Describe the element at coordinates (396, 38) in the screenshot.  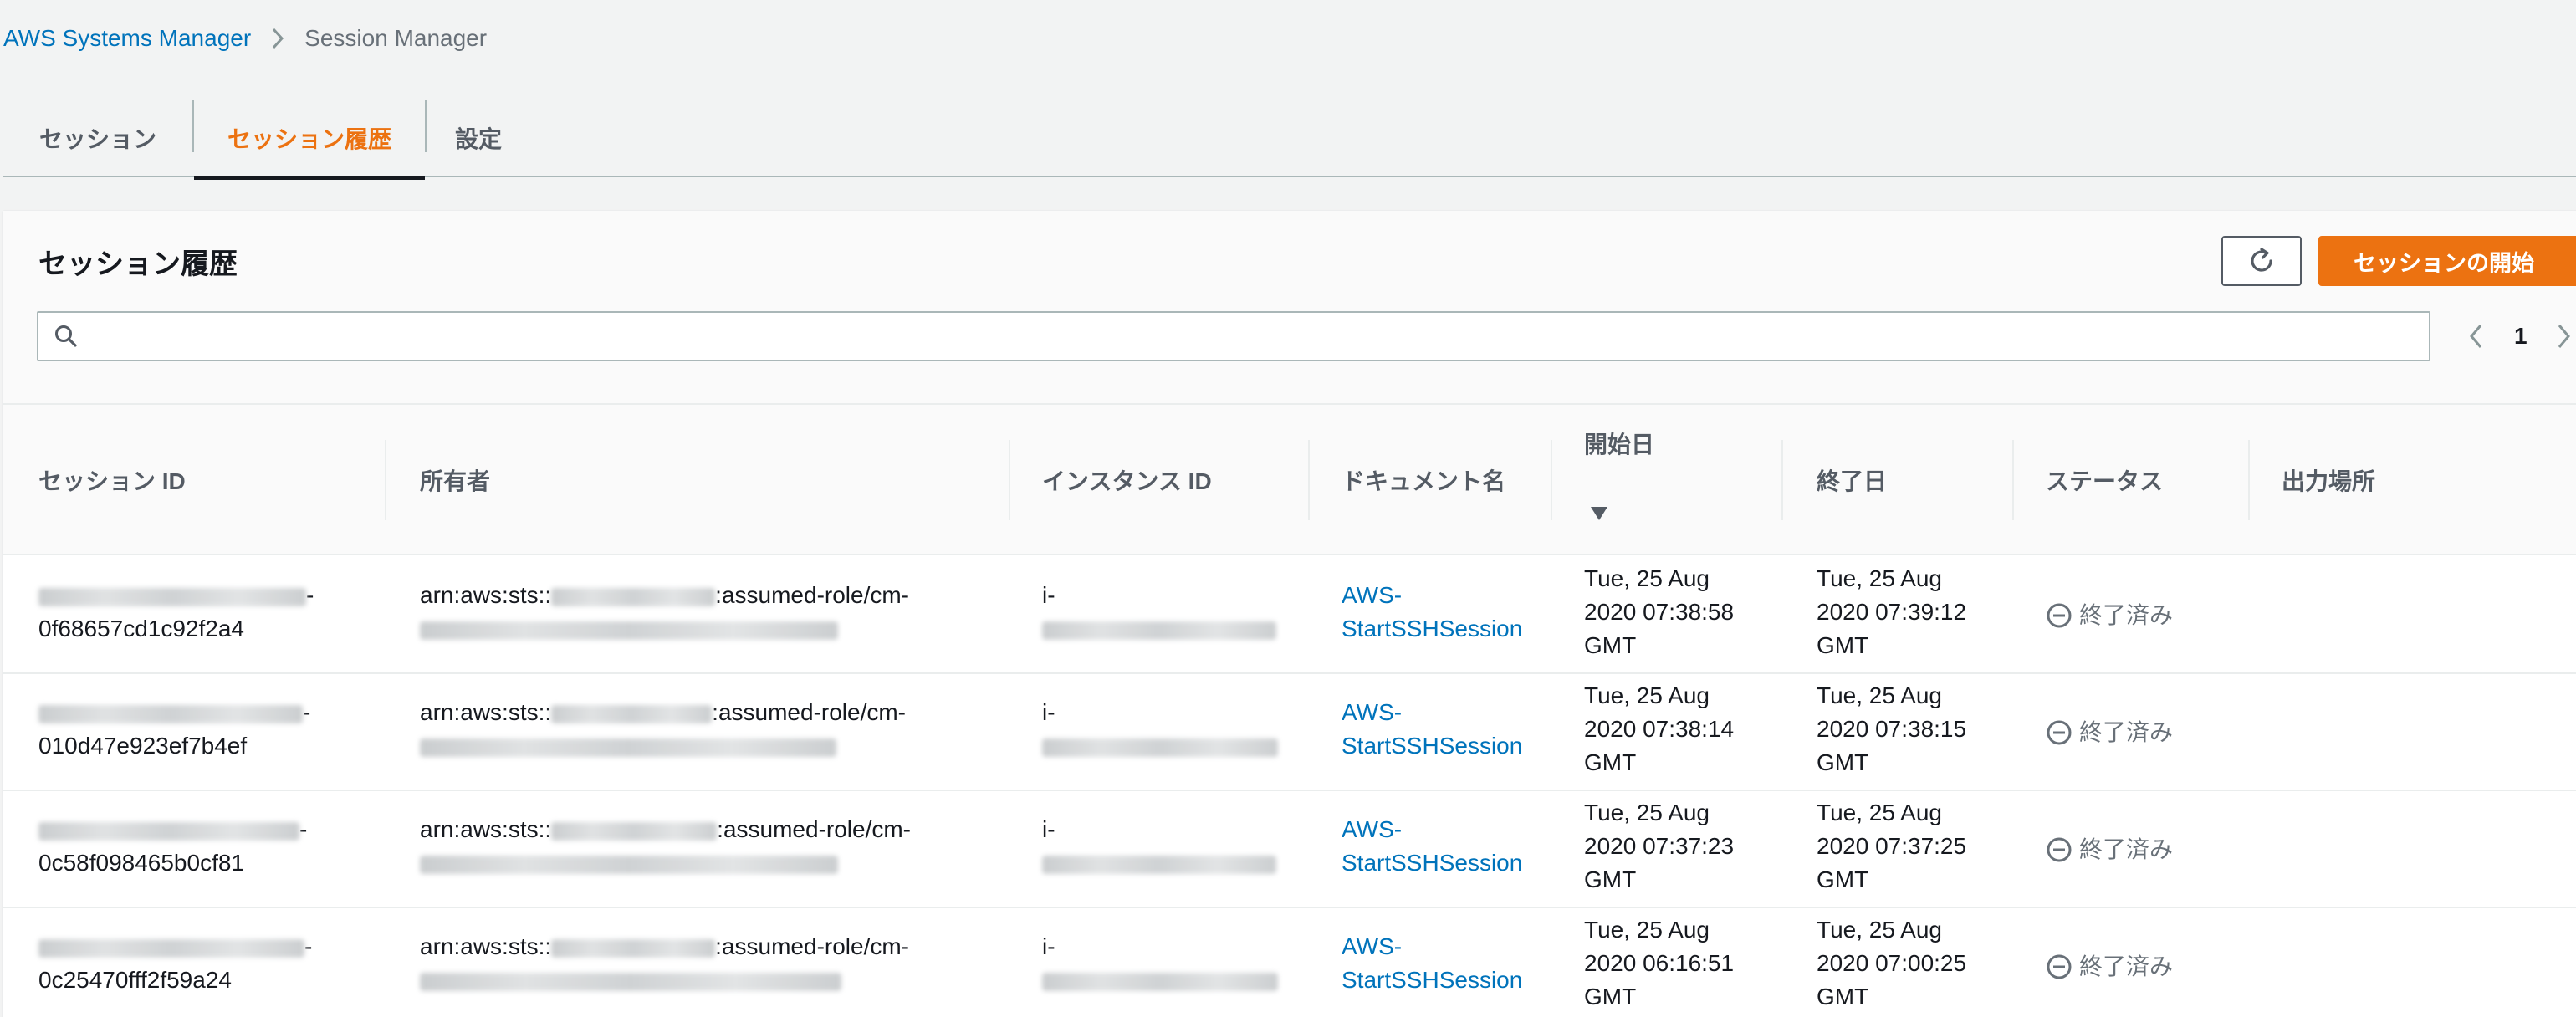
I see `breadcrumb-current: Session Manager` at that location.